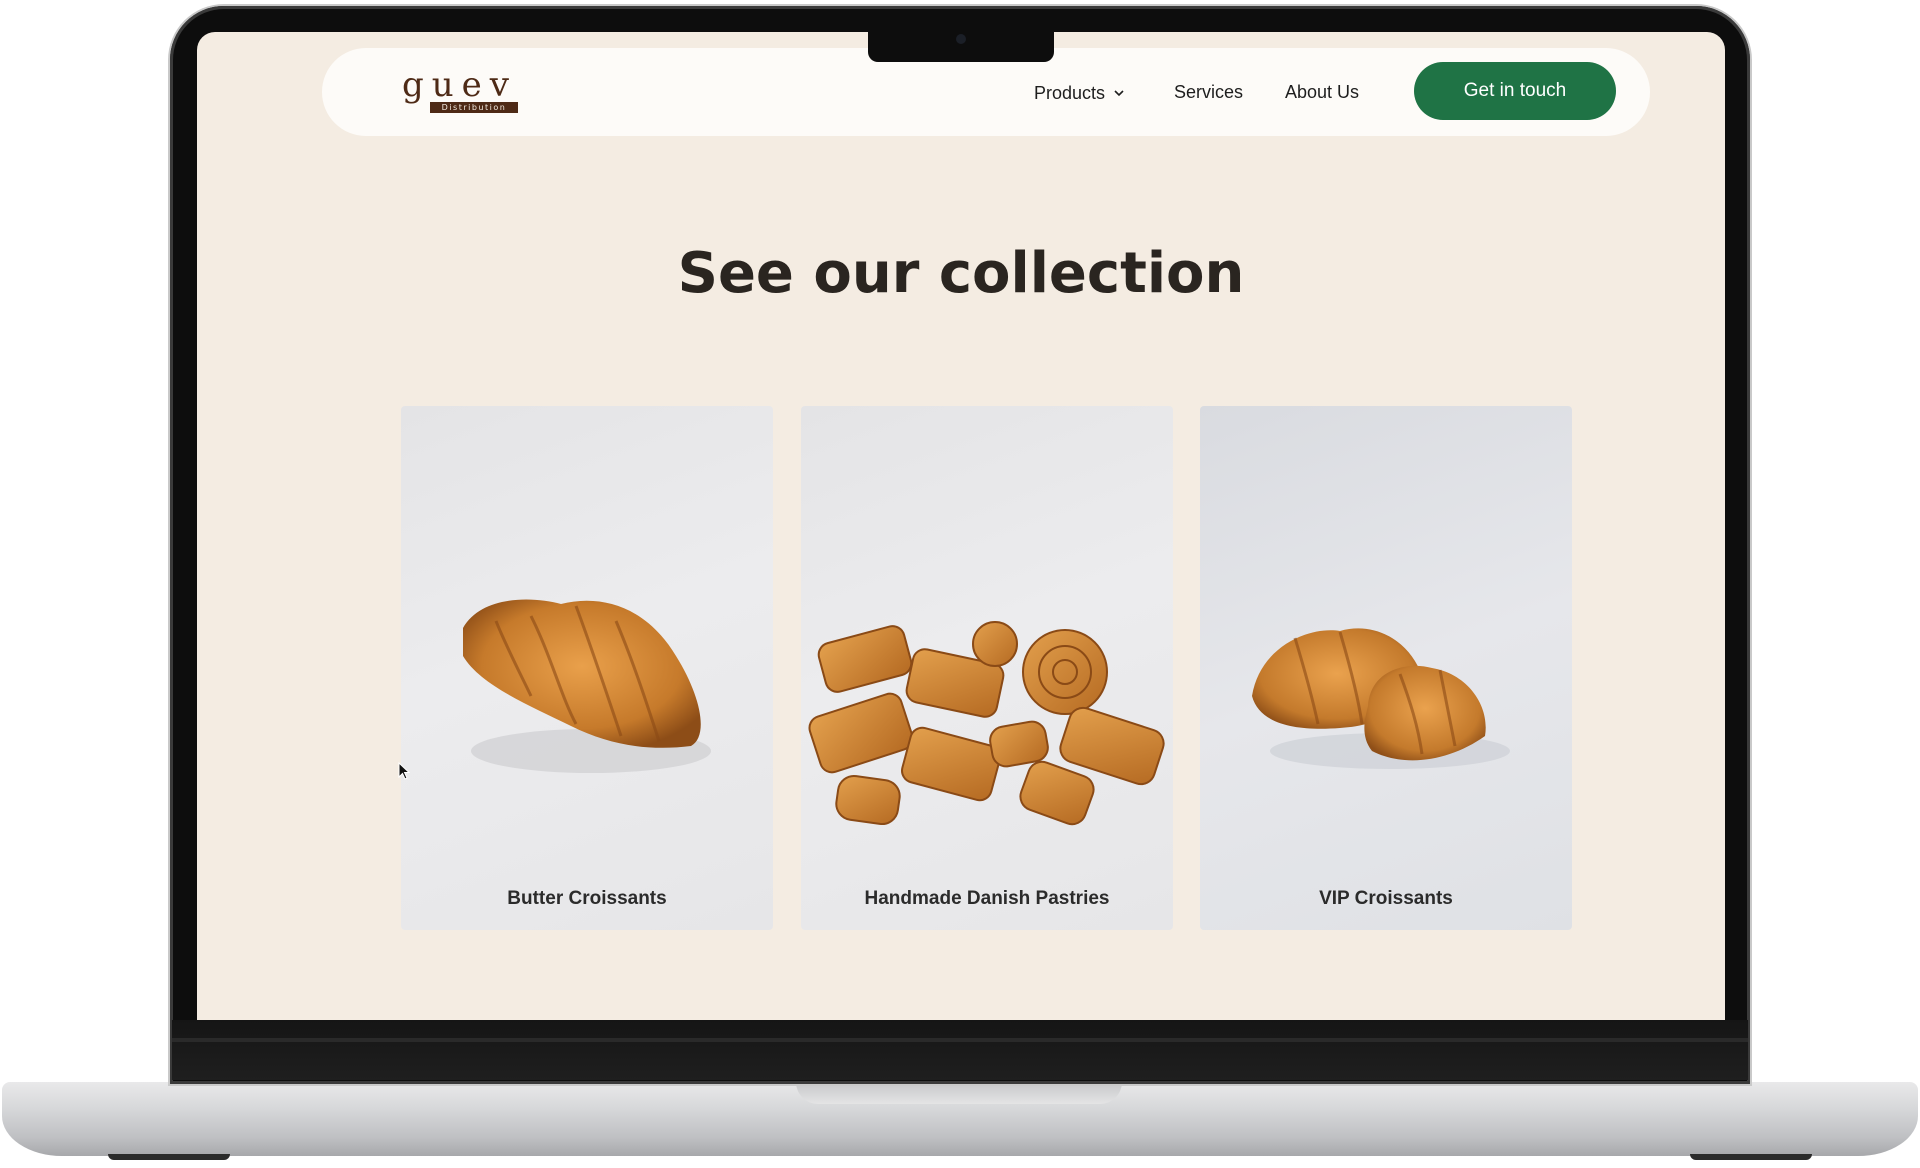 The height and width of the screenshot is (1168, 1920). I want to click on camera-notch, so click(961, 46).